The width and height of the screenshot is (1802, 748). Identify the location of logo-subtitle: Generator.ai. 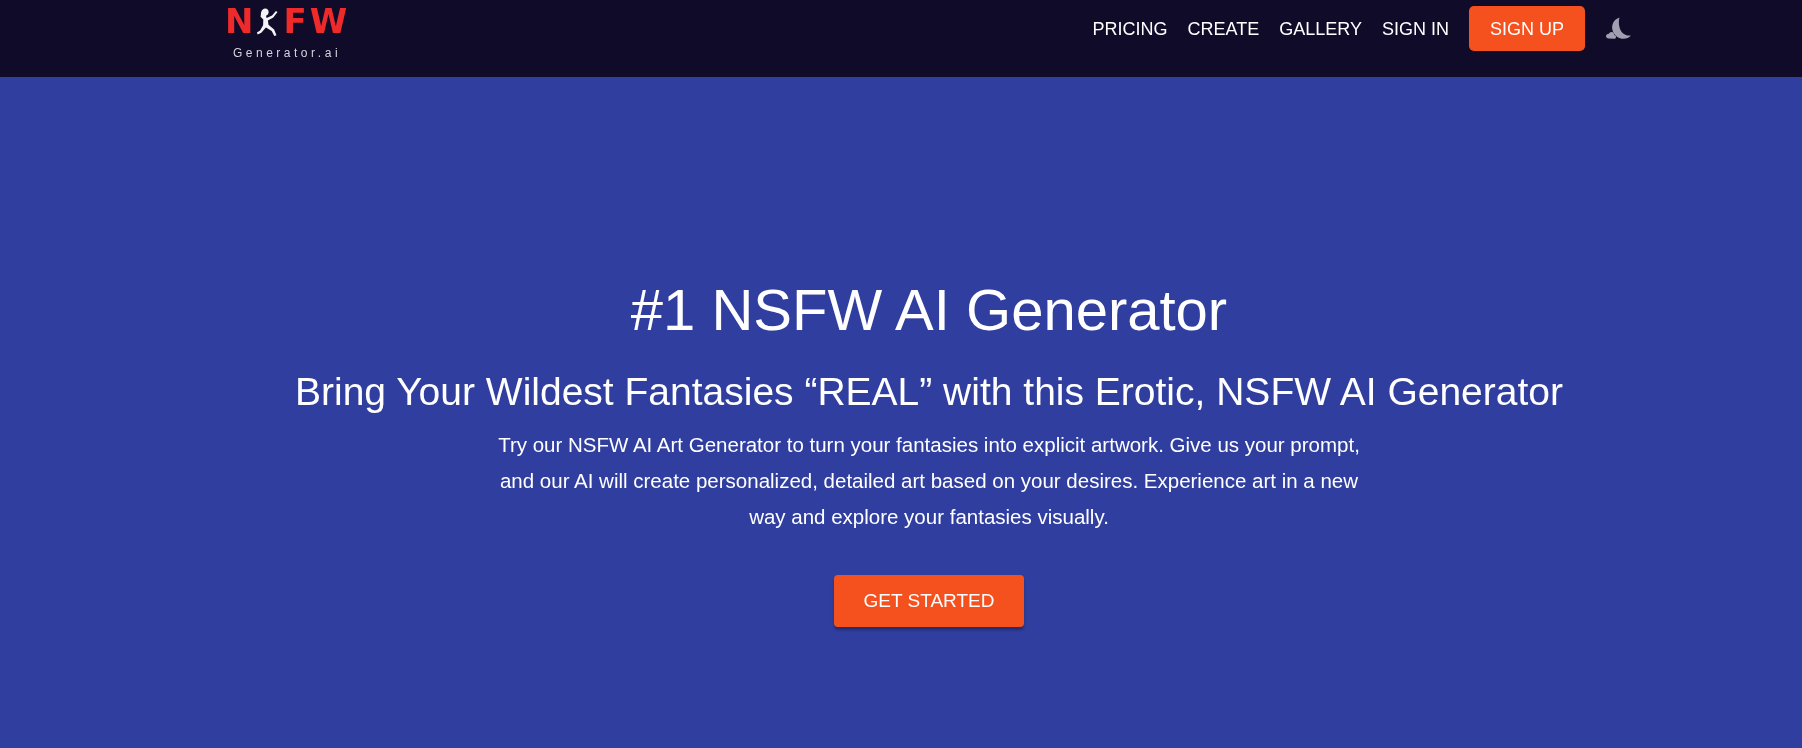
(287, 53).